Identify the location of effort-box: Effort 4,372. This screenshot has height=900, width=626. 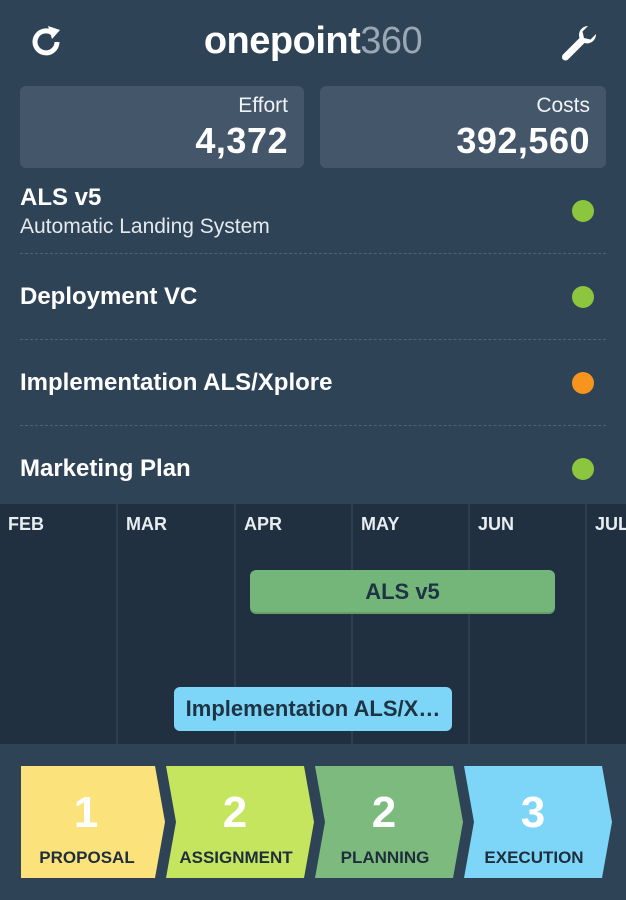
(162, 127).